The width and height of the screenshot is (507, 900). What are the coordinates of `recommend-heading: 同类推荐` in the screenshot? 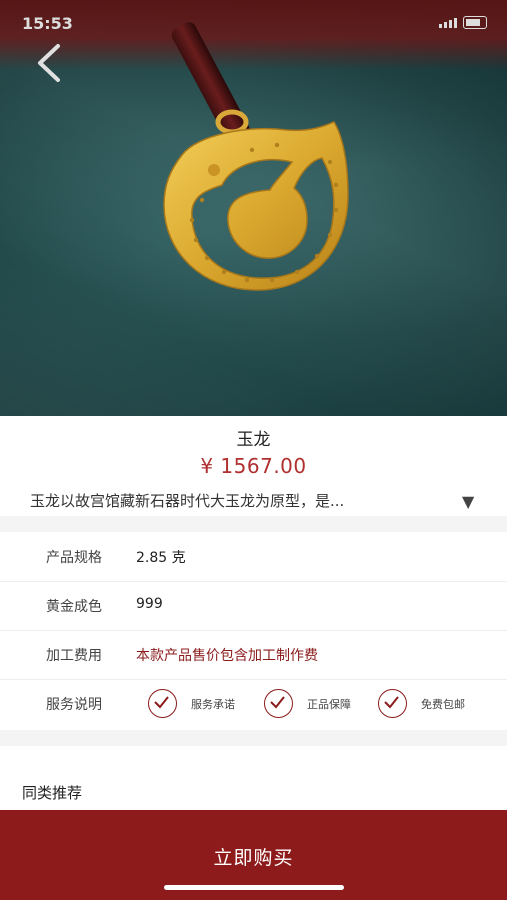 It's located at (52, 793).